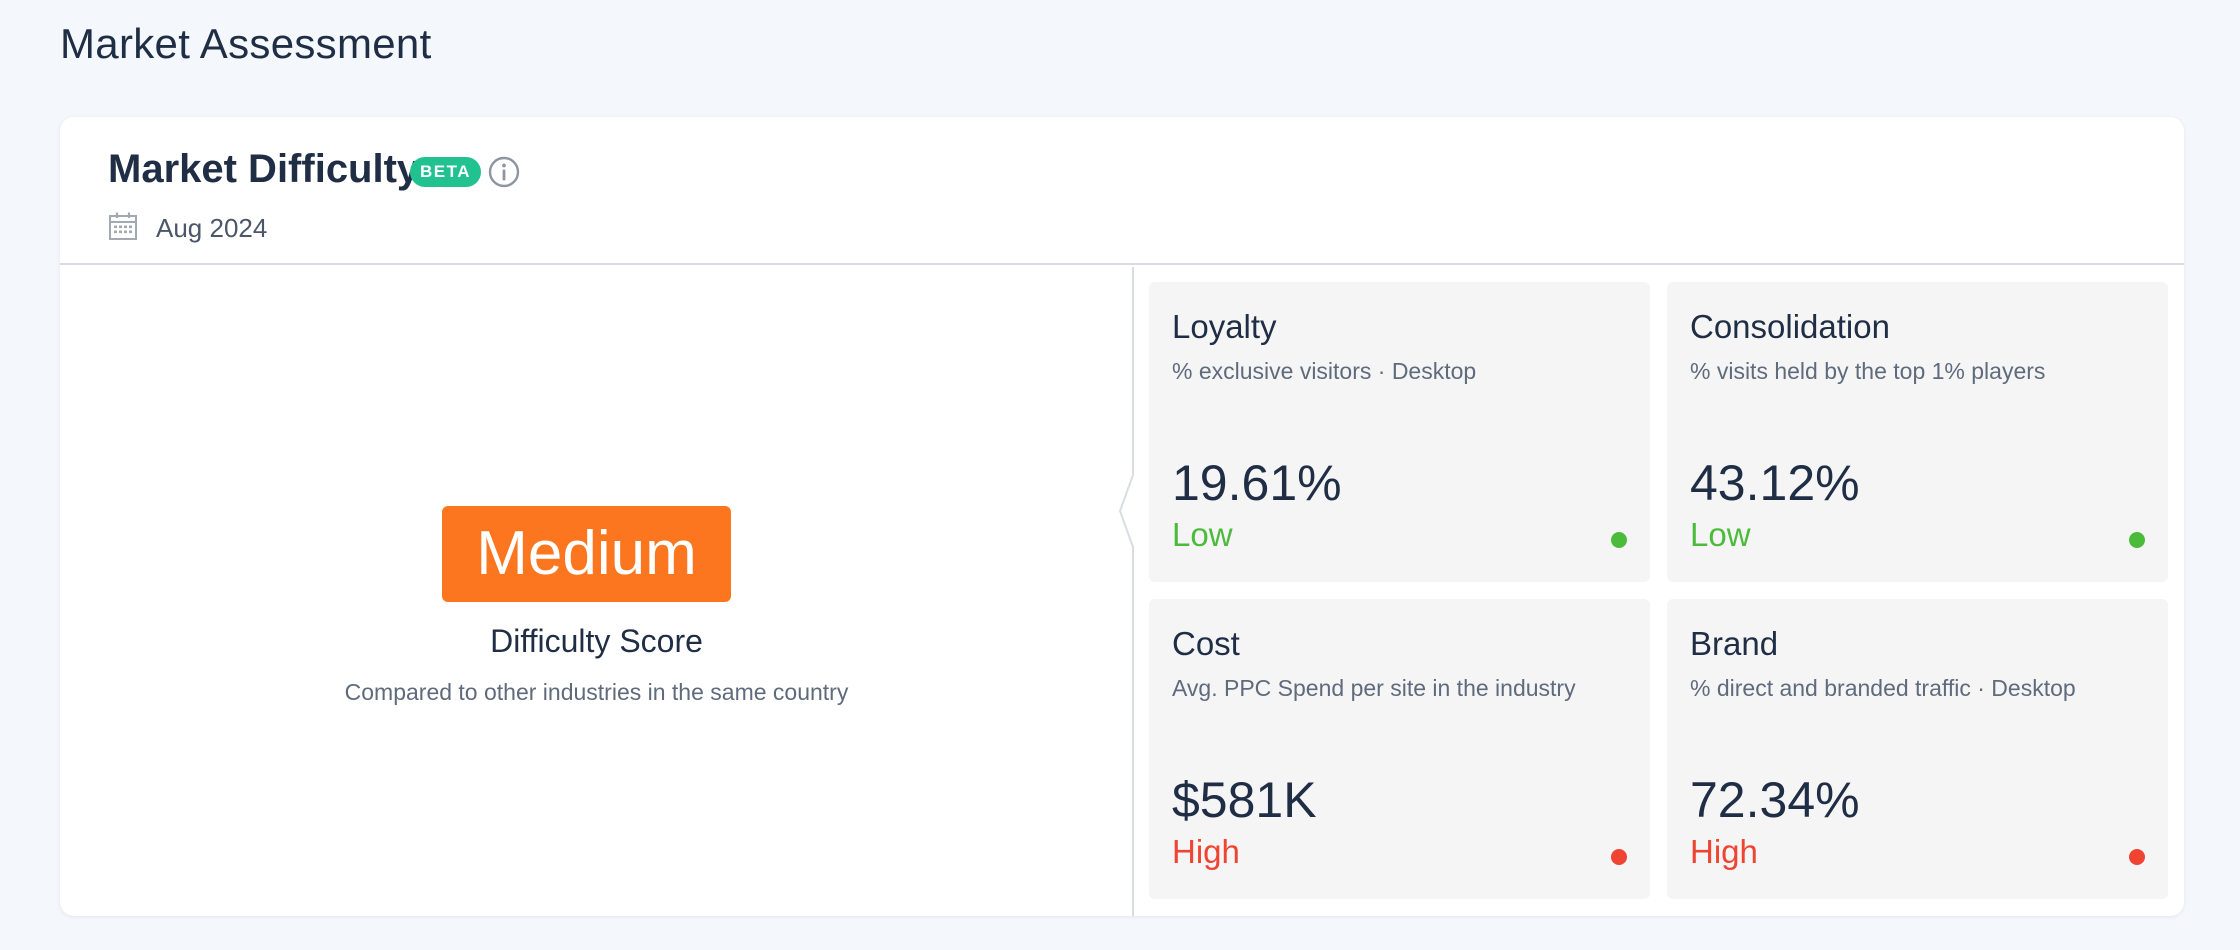 The height and width of the screenshot is (950, 2240). Describe the element at coordinates (1775, 483) in the screenshot. I see `metric-value: 43.12%` at that location.